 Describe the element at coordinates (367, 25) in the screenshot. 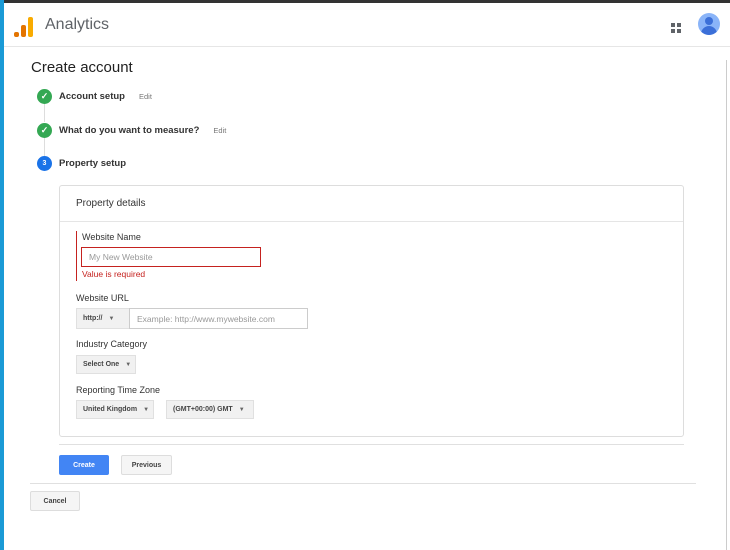

I see `app-header: Analytics` at that location.